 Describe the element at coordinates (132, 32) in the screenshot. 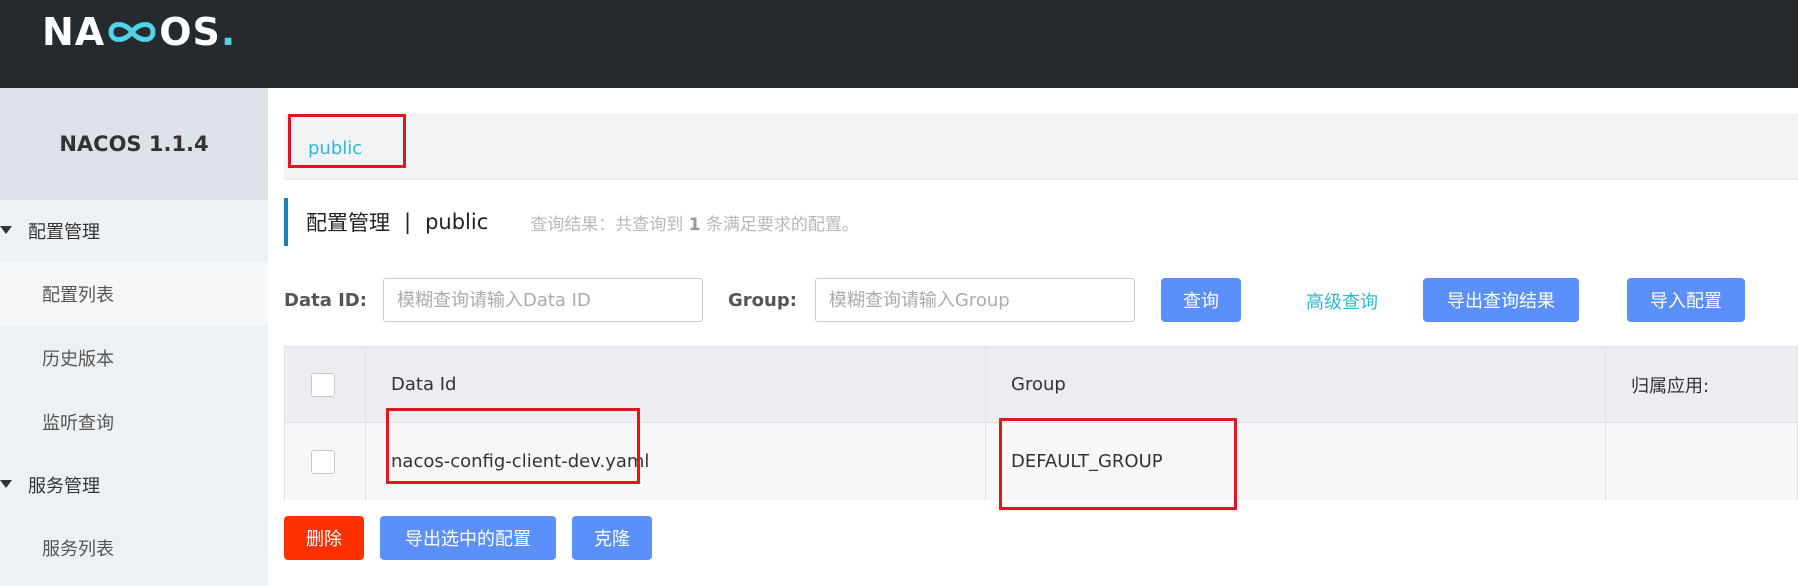

I see `infinity-icon` at that location.